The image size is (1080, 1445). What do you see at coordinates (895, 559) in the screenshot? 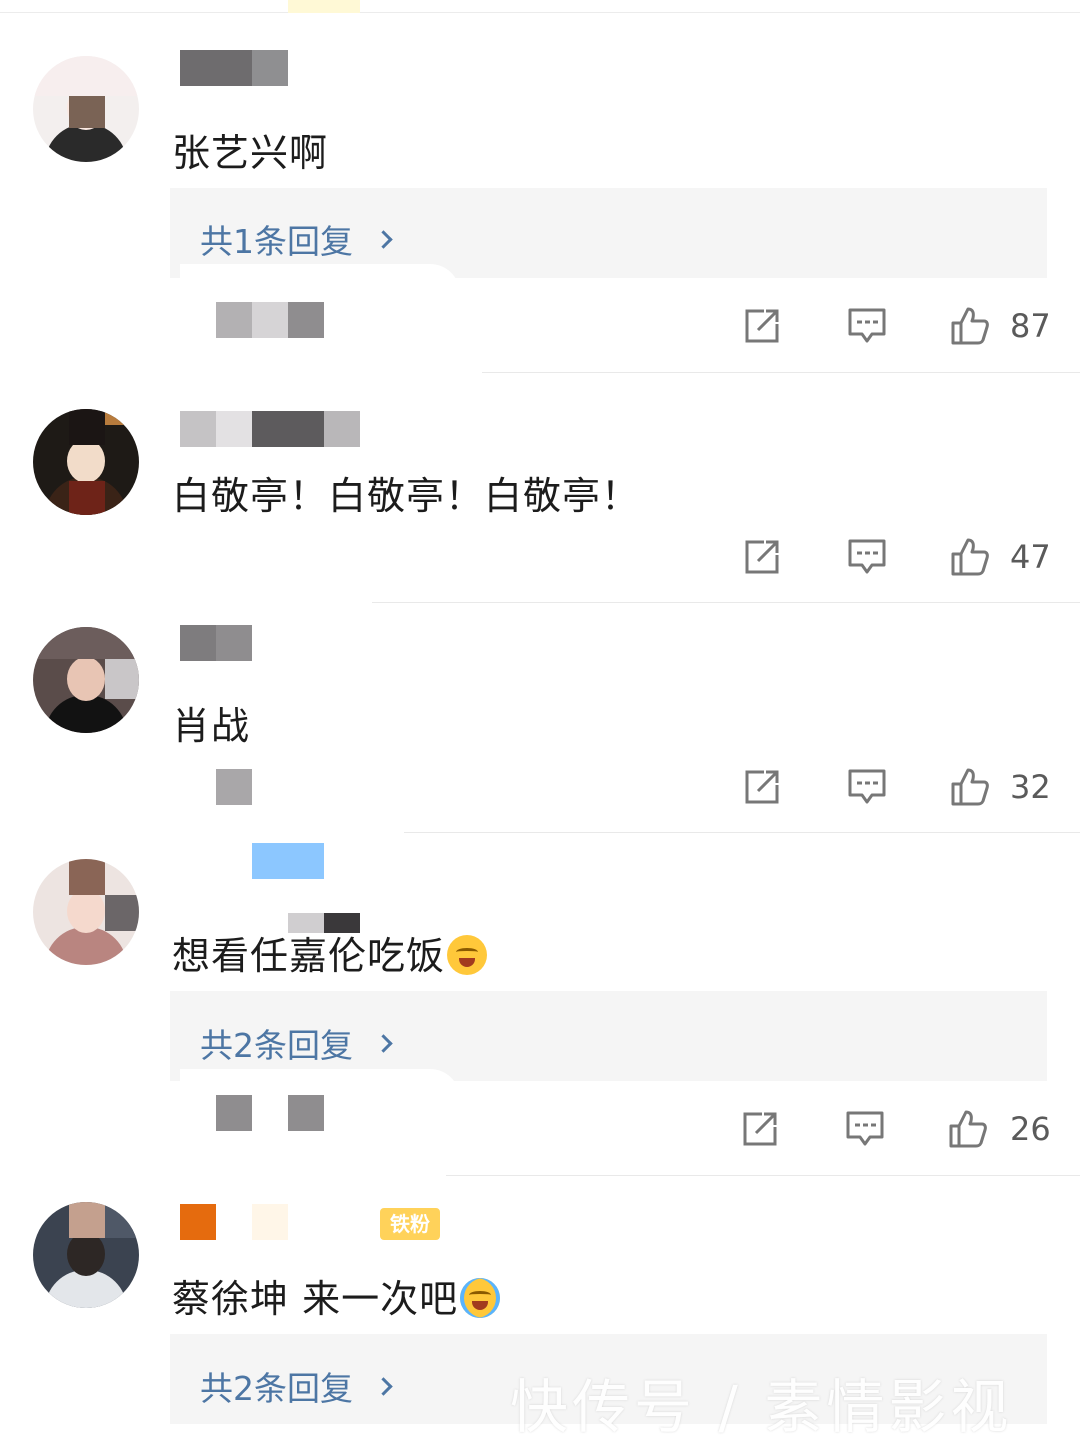
I see `comment-actions: 47` at bounding box center [895, 559].